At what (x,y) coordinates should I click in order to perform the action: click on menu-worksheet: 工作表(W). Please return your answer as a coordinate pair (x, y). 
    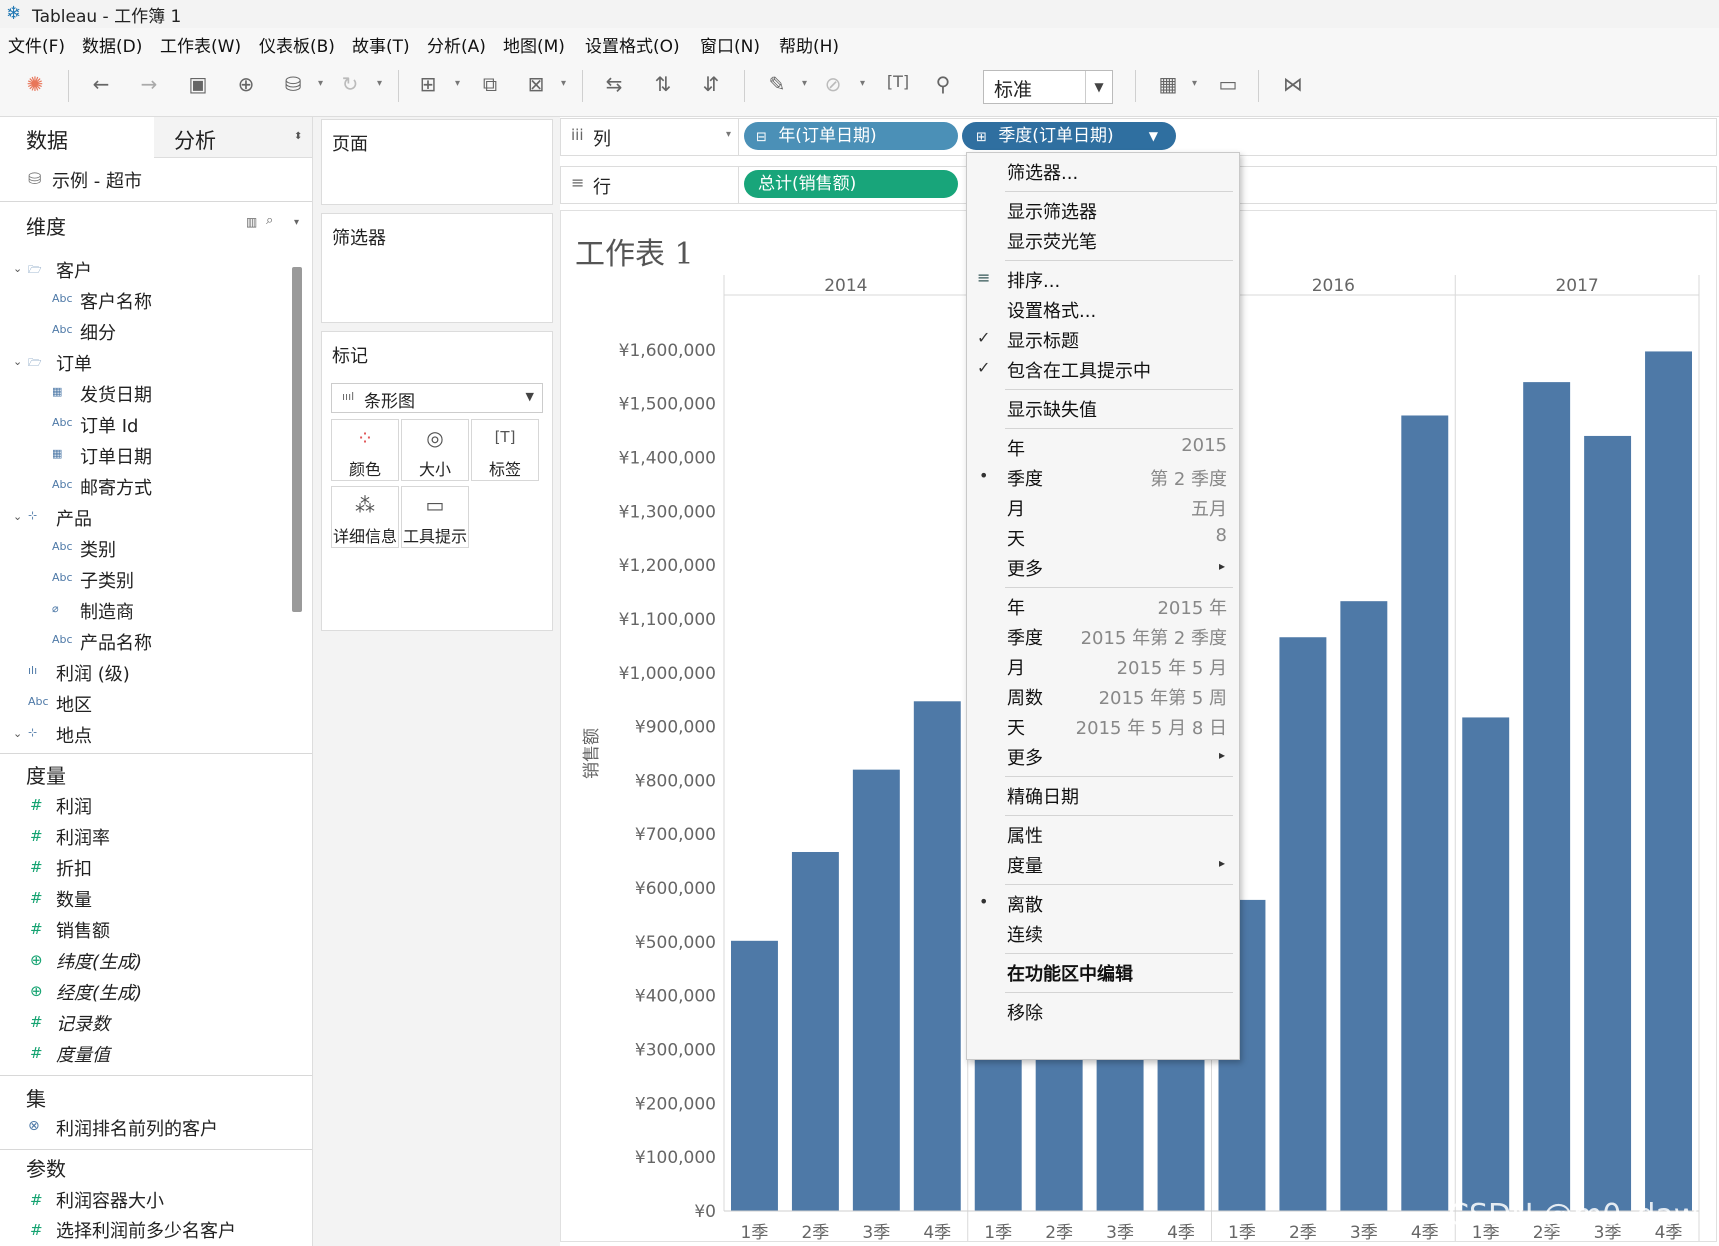
    Looking at the image, I should click on (200, 44).